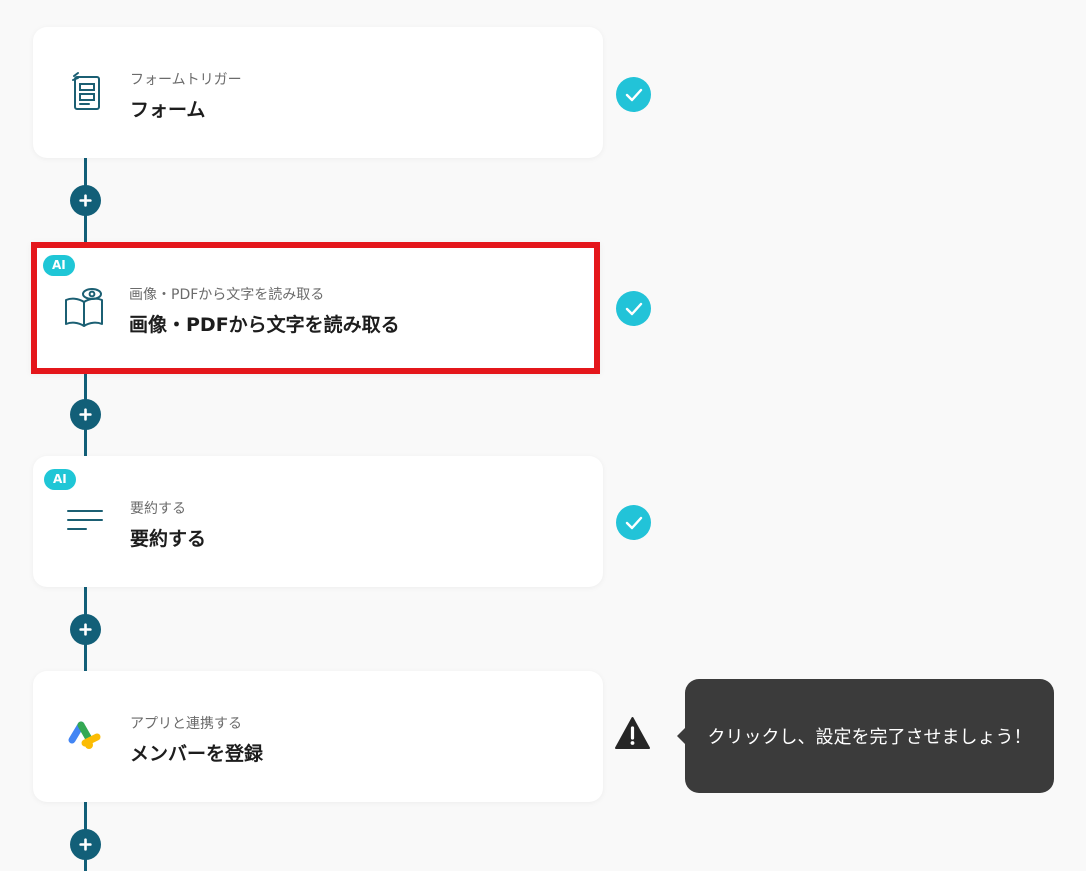 This screenshot has height=871, width=1086. Describe the element at coordinates (318, 736) in the screenshot. I see `step-card-app-integration: アプリと連携する メンバーを登録` at that location.